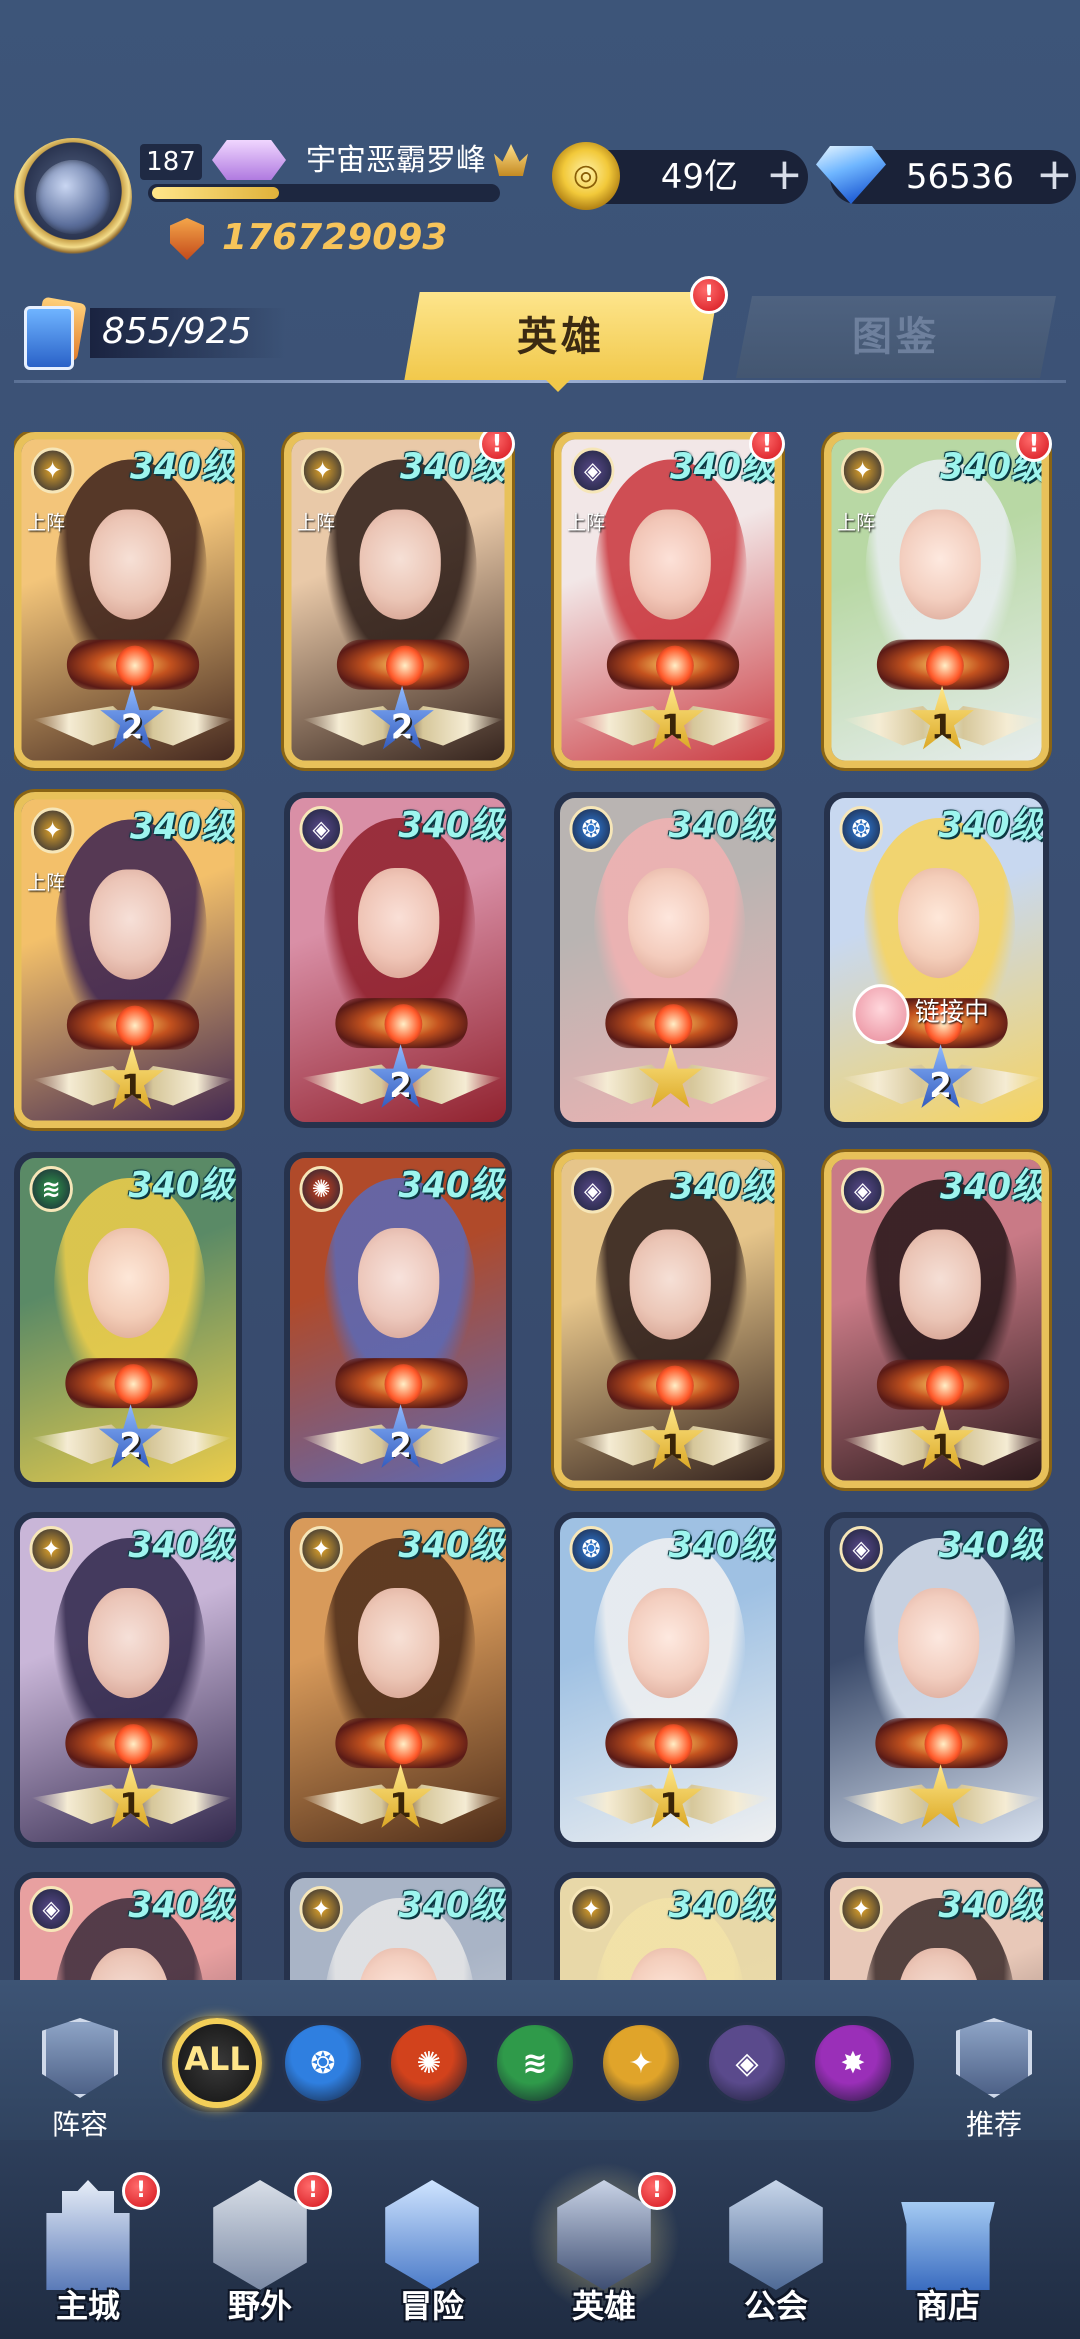 This screenshot has width=1080, height=2339. I want to click on wind-element-icon: ≋, so click(51, 1189).